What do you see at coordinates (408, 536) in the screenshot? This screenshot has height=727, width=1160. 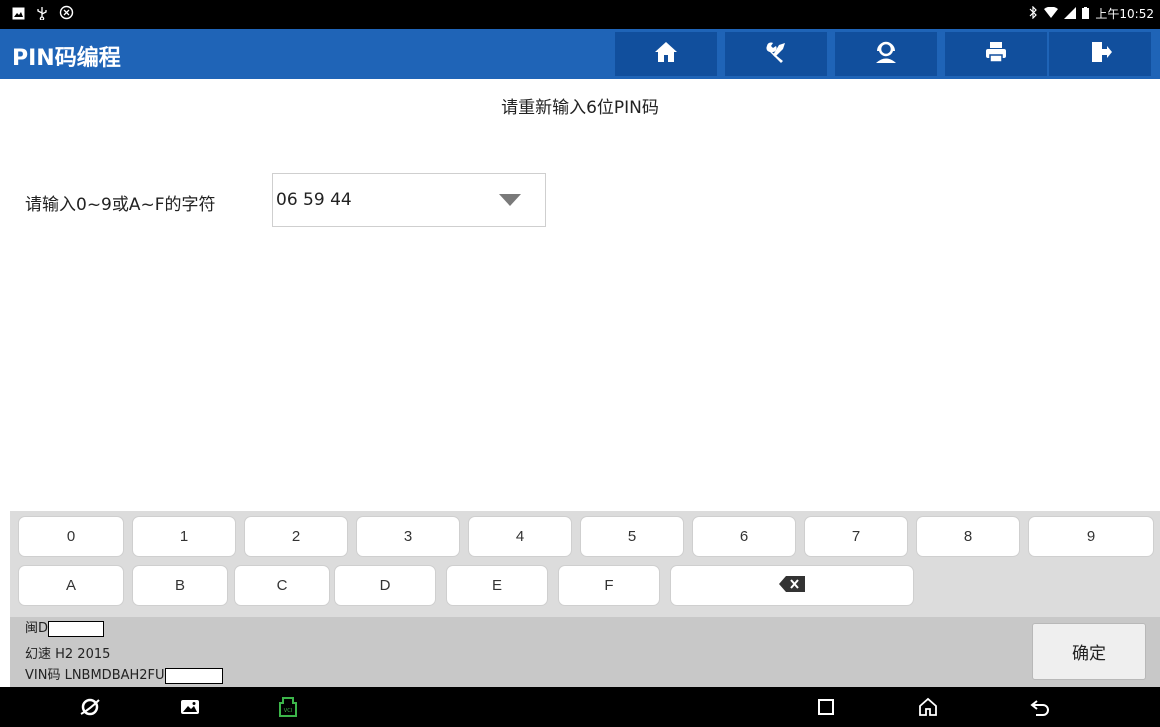 I see `key-3: 3` at bounding box center [408, 536].